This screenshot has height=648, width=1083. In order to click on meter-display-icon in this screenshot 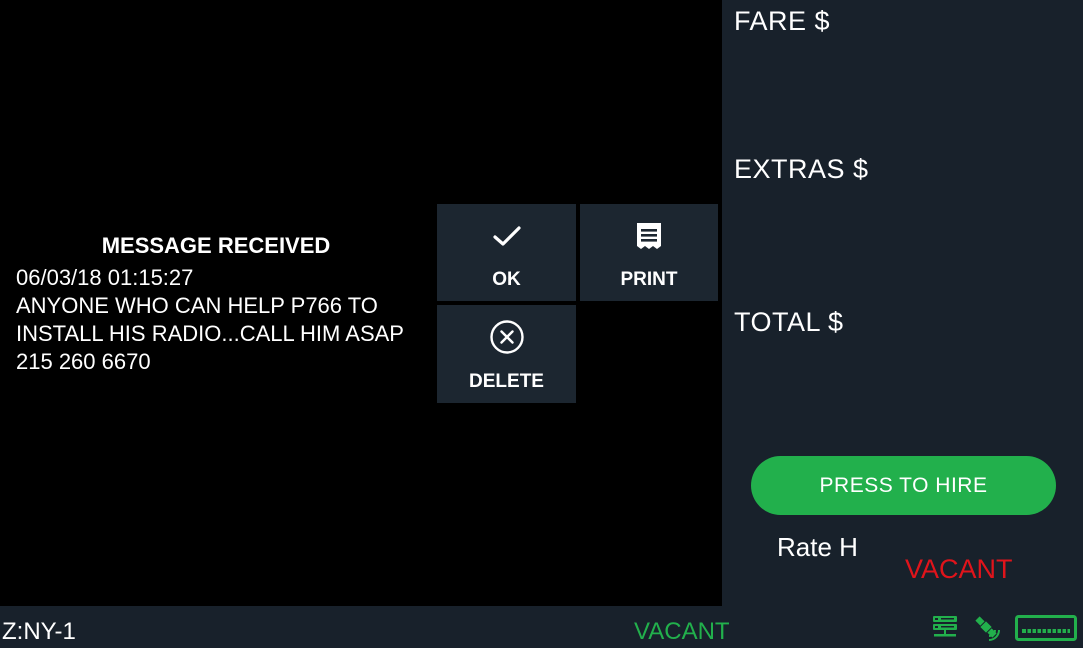, I will do `click(1046, 630)`.